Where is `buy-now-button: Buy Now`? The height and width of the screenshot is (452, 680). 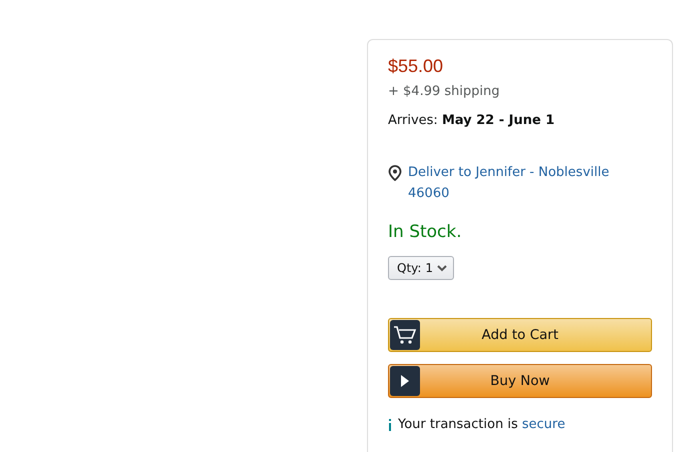 buy-now-button: Buy Now is located at coordinates (520, 381).